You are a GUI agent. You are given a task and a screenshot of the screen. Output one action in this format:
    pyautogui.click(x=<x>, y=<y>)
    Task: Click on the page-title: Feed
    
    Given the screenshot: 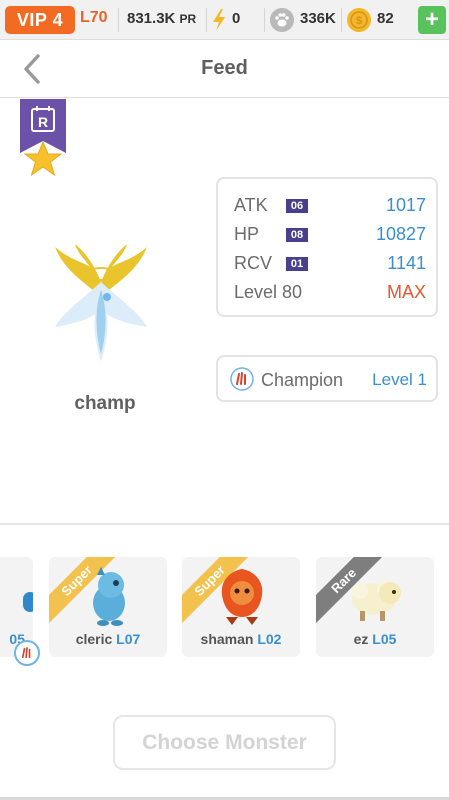 What is the action you would take?
    pyautogui.click(x=224, y=68)
    